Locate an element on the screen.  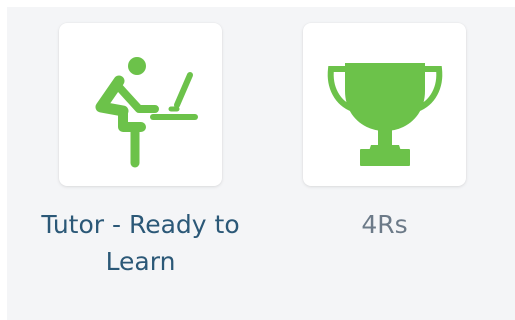
tile-label: 4Rs is located at coordinates (385, 224).